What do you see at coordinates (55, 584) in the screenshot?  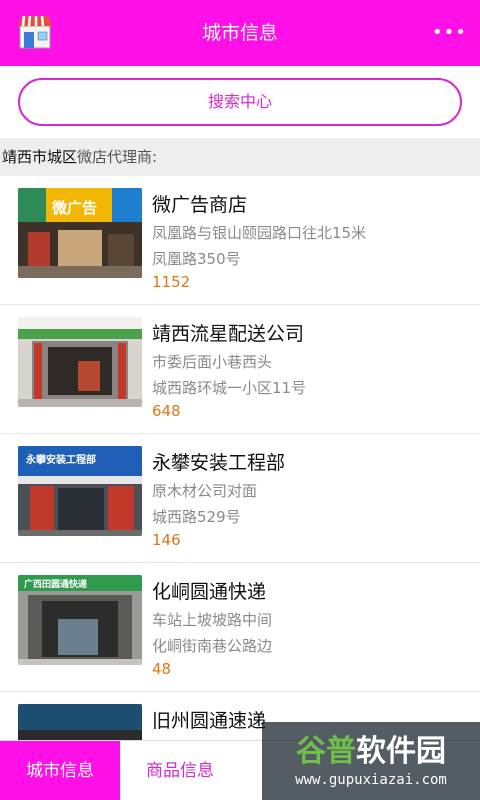 I see `shop-sign-text: 广西田圆通快递` at bounding box center [55, 584].